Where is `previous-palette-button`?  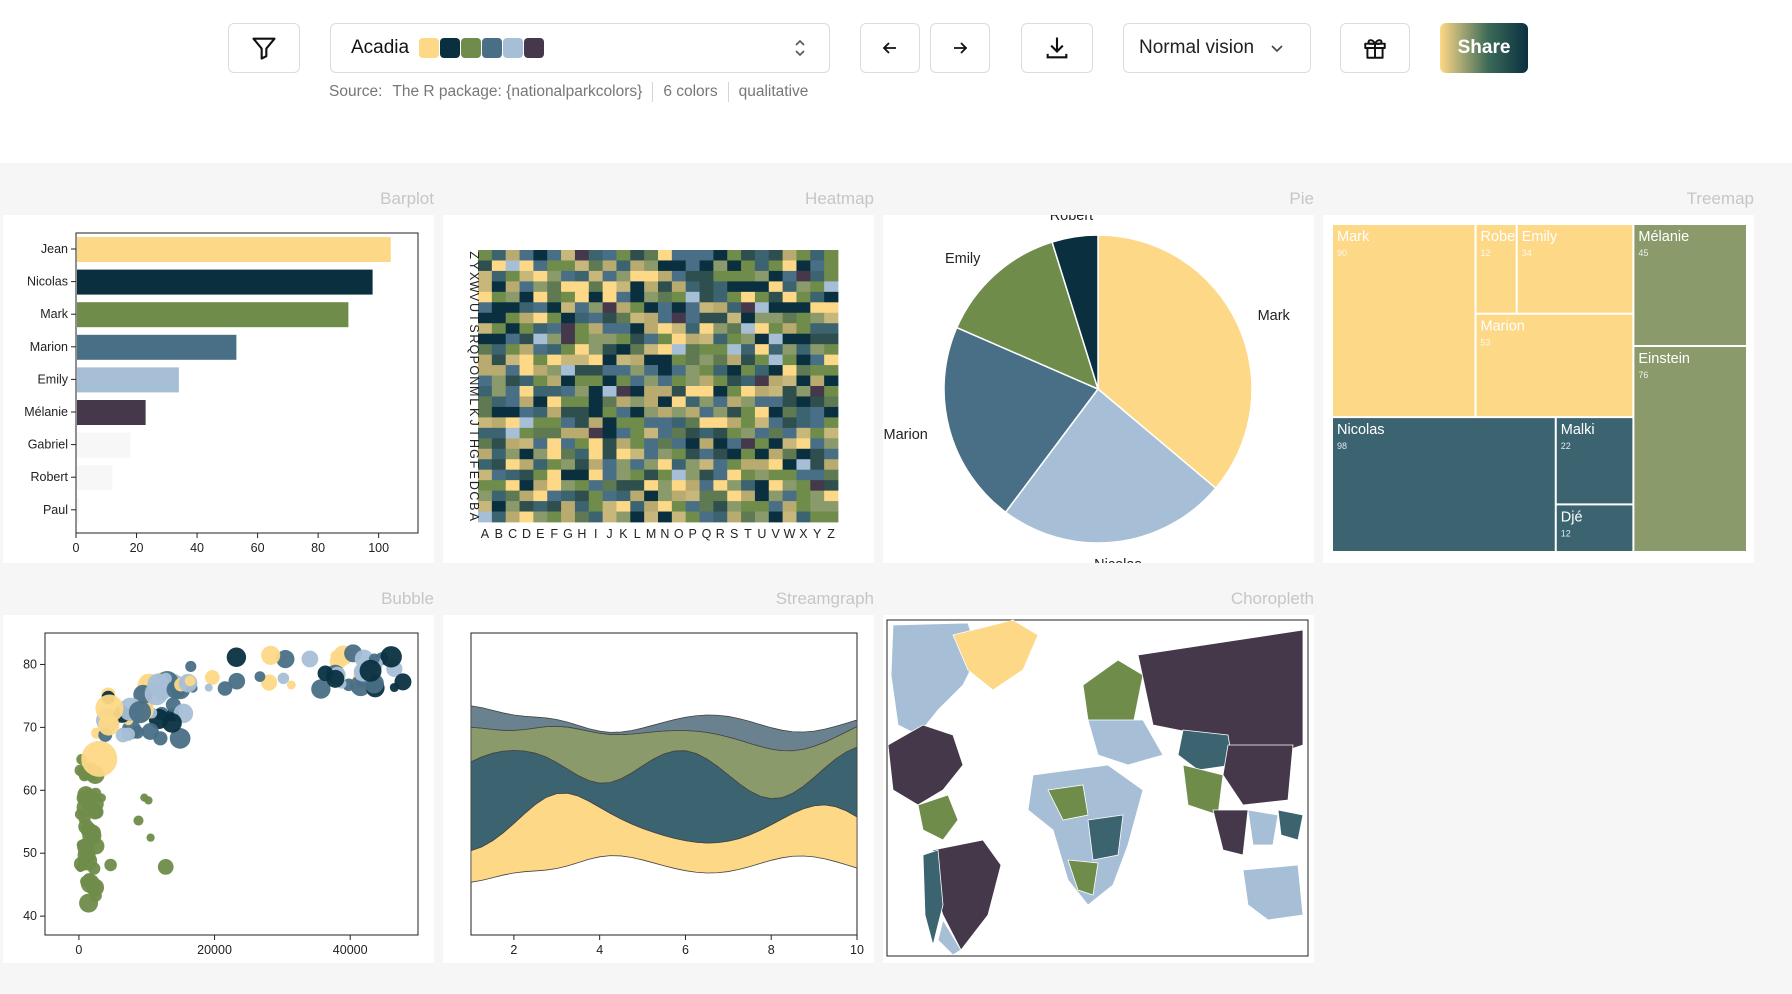 previous-palette-button is located at coordinates (890, 48).